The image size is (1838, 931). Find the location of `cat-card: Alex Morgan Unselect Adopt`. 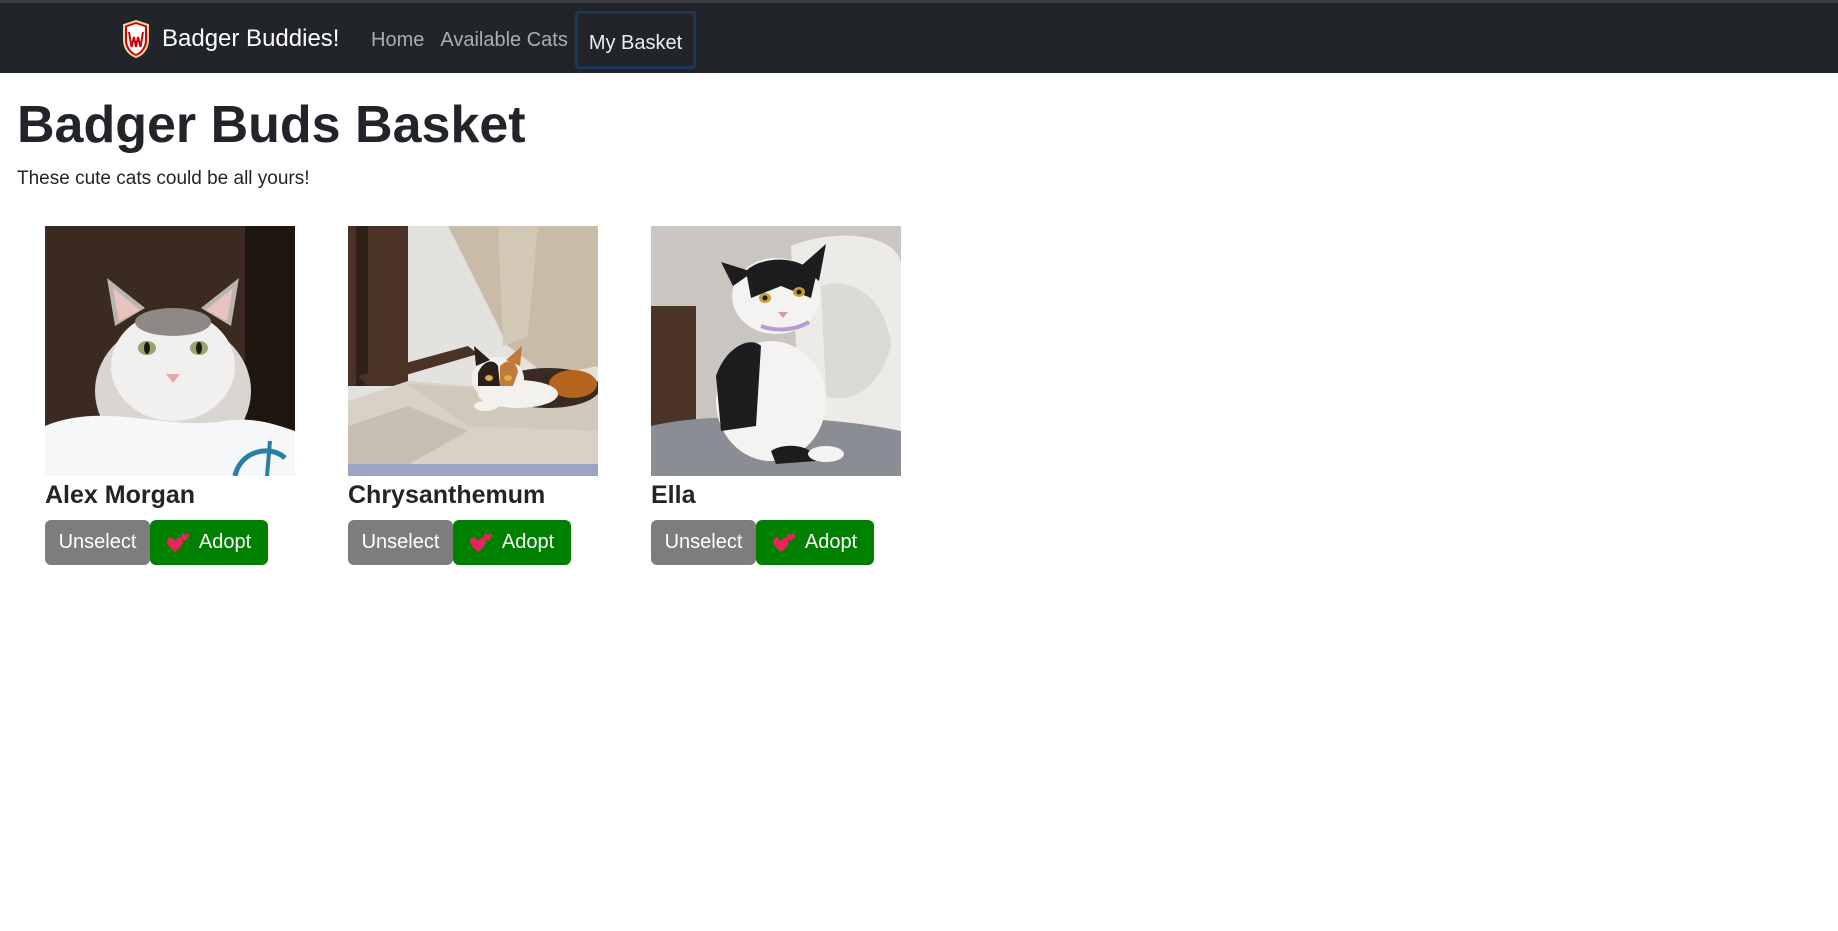

cat-card: Alex Morgan Unselect Adopt is located at coordinates (170, 395).